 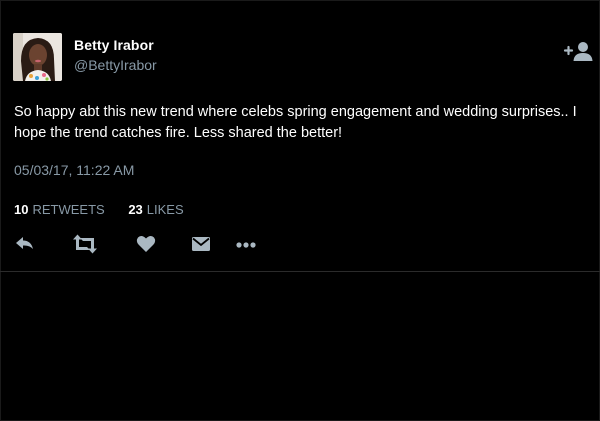 I want to click on add-user-icon, so click(x=578, y=51).